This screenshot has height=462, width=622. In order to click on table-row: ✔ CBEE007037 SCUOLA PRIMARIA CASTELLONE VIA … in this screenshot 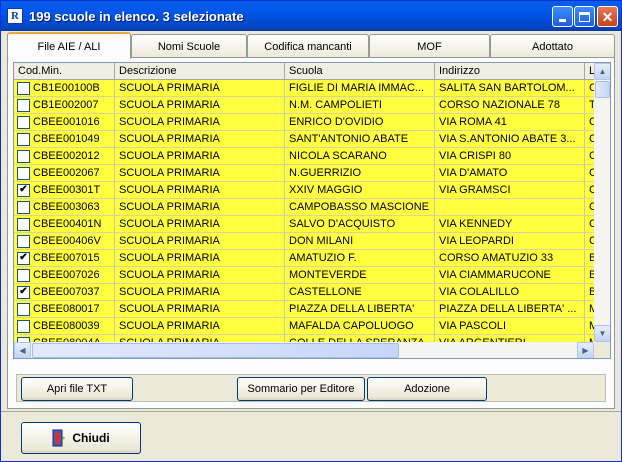, I will do `click(304, 292)`.